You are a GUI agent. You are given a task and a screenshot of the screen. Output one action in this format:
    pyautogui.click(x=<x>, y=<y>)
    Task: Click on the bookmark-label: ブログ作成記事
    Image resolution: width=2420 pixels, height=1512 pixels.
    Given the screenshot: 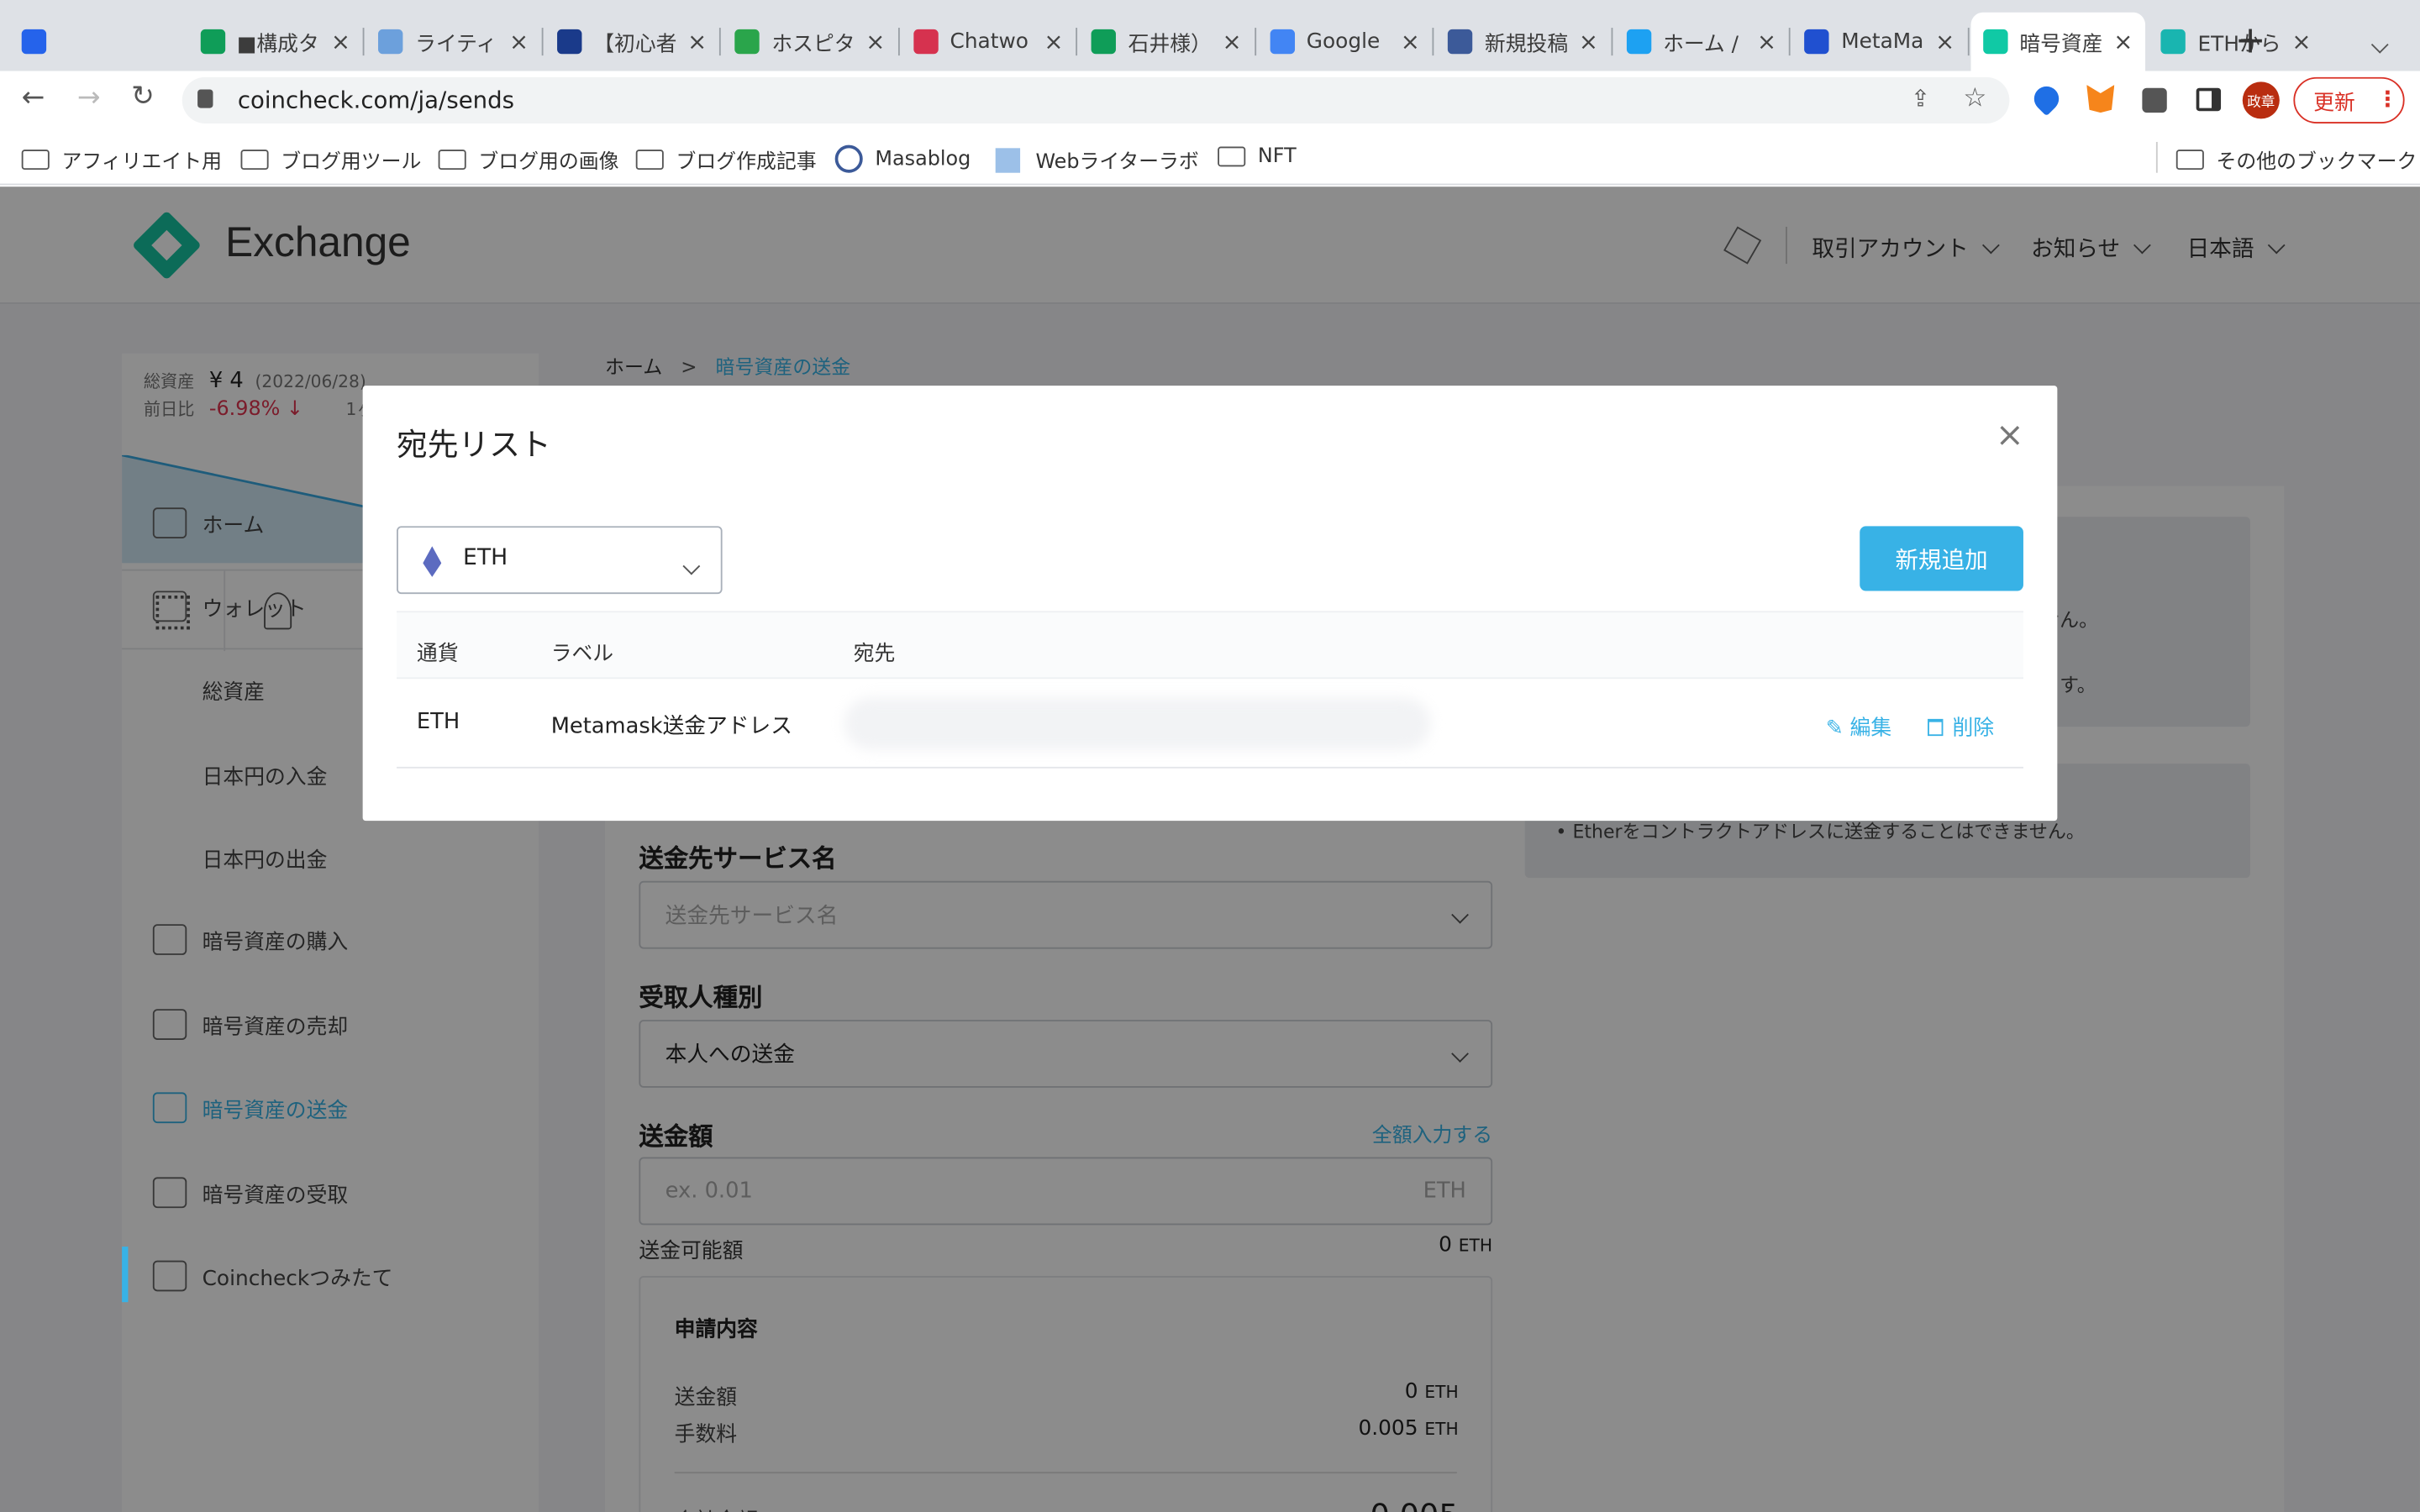 What is the action you would take?
    pyautogui.click(x=747, y=162)
    